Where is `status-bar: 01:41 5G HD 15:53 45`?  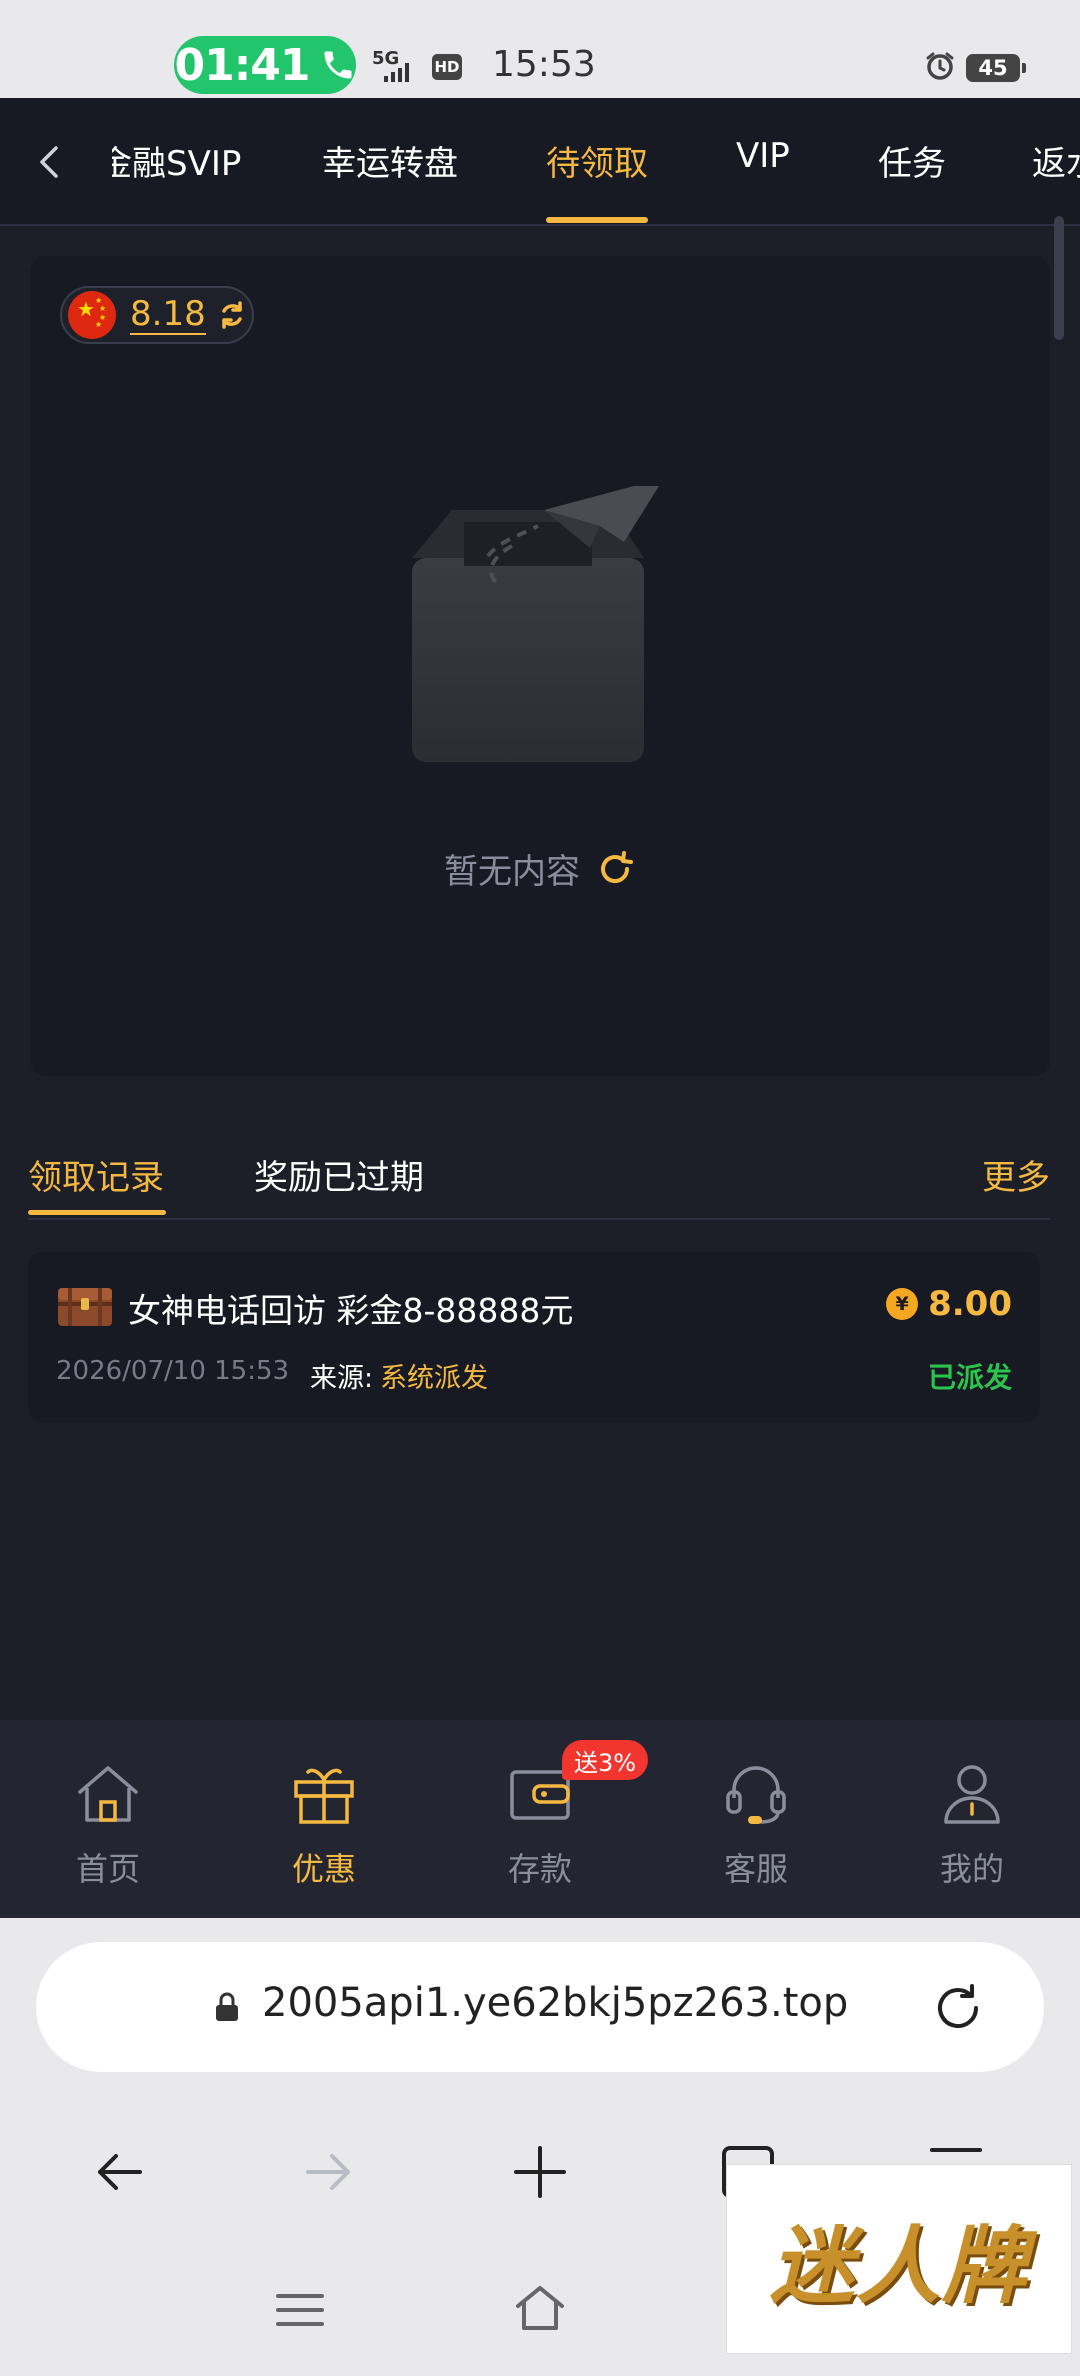
status-bar: 01:41 5G HD 15:53 45 is located at coordinates (540, 49).